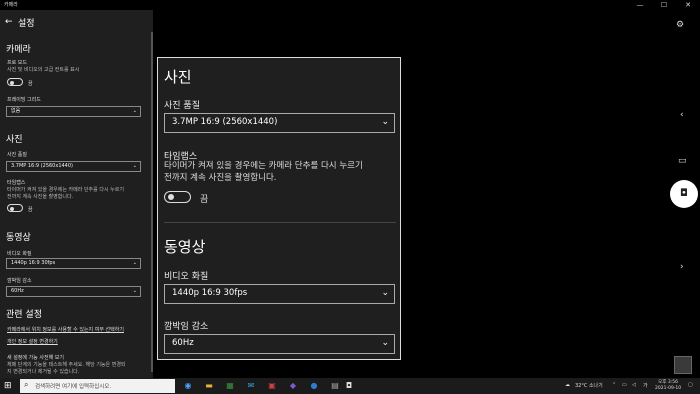 The image size is (700, 394). What do you see at coordinates (26, 24) in the screenshot?
I see `settings-title: 설정` at bounding box center [26, 24].